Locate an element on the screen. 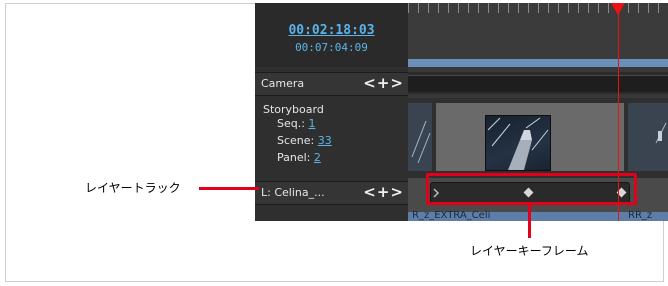 Image resolution: width=668 pixels, height=286 pixels. panel-link: 2 is located at coordinates (317, 157).